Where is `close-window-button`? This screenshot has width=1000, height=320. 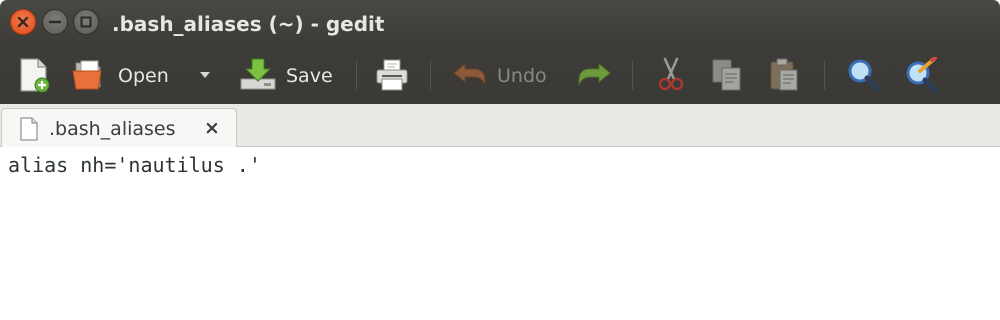 close-window-button is located at coordinates (23, 22).